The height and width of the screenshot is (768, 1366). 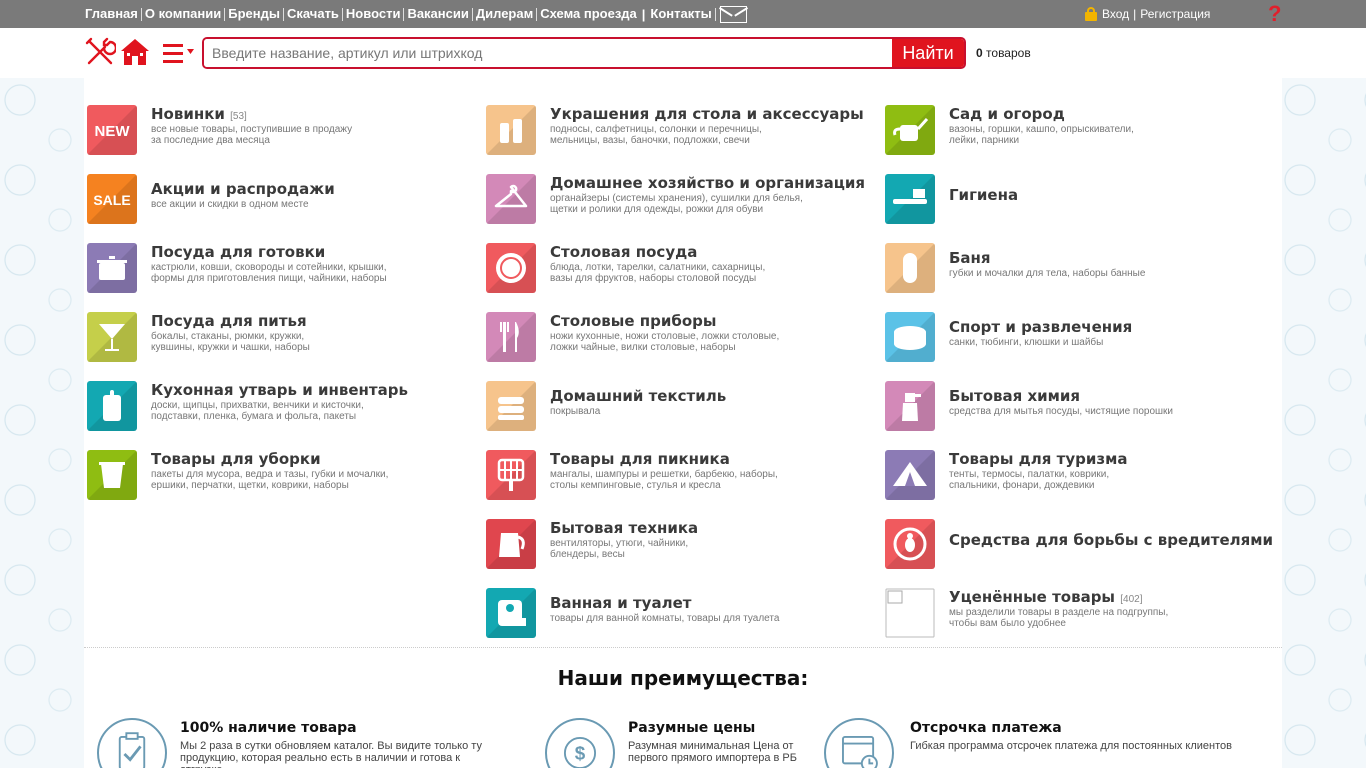 I want to click on category-title-text: Столовые приборы, so click(x=633, y=321).